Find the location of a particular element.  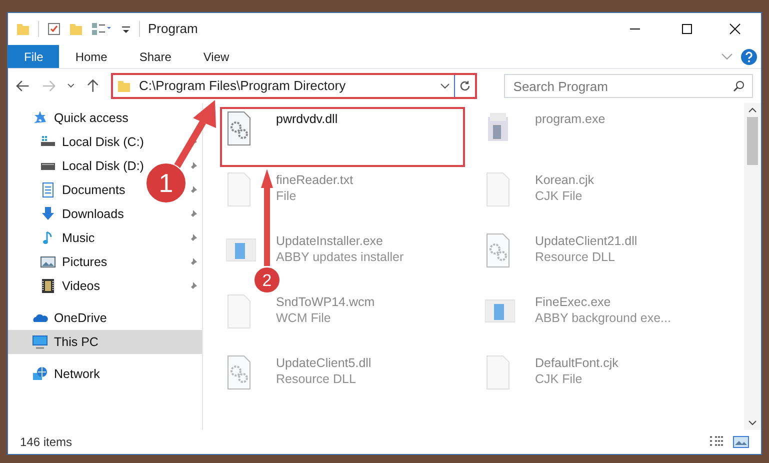

file-item: DefaultFont.cjk CJK File is located at coordinates (551, 372).